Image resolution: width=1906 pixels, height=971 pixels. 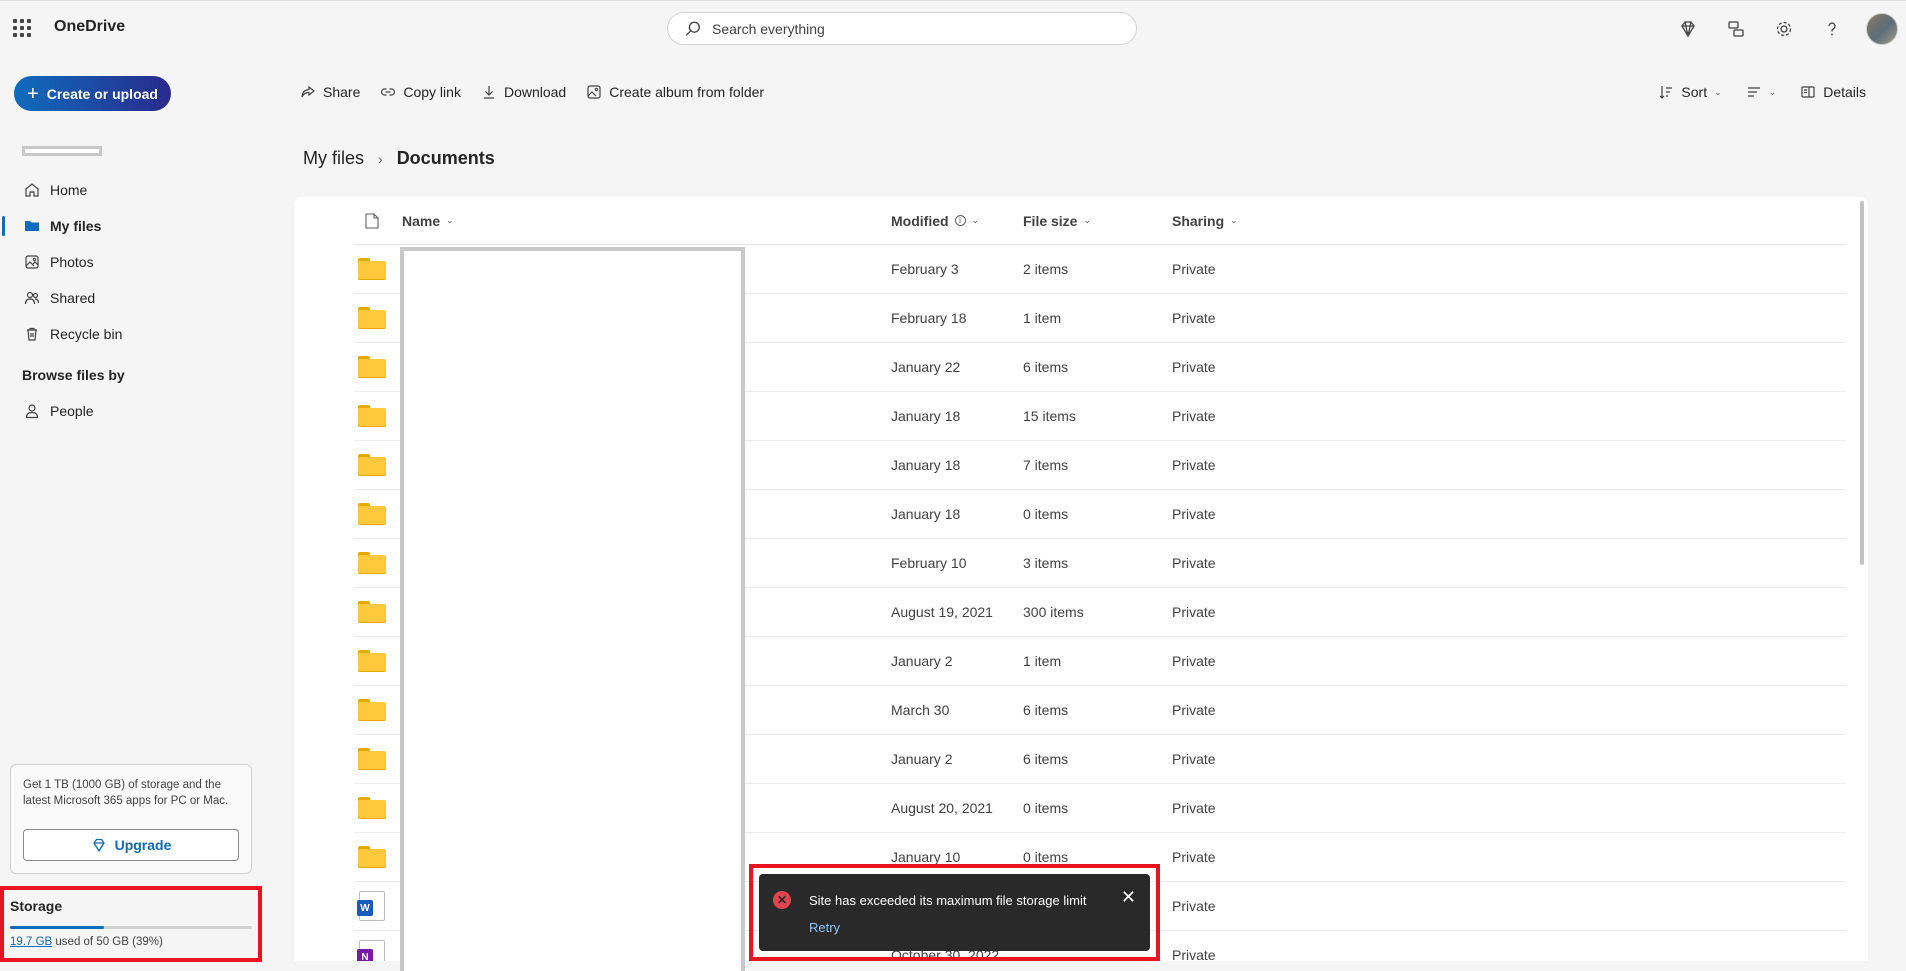 I want to click on browse-nav: People, so click(x=135, y=411).